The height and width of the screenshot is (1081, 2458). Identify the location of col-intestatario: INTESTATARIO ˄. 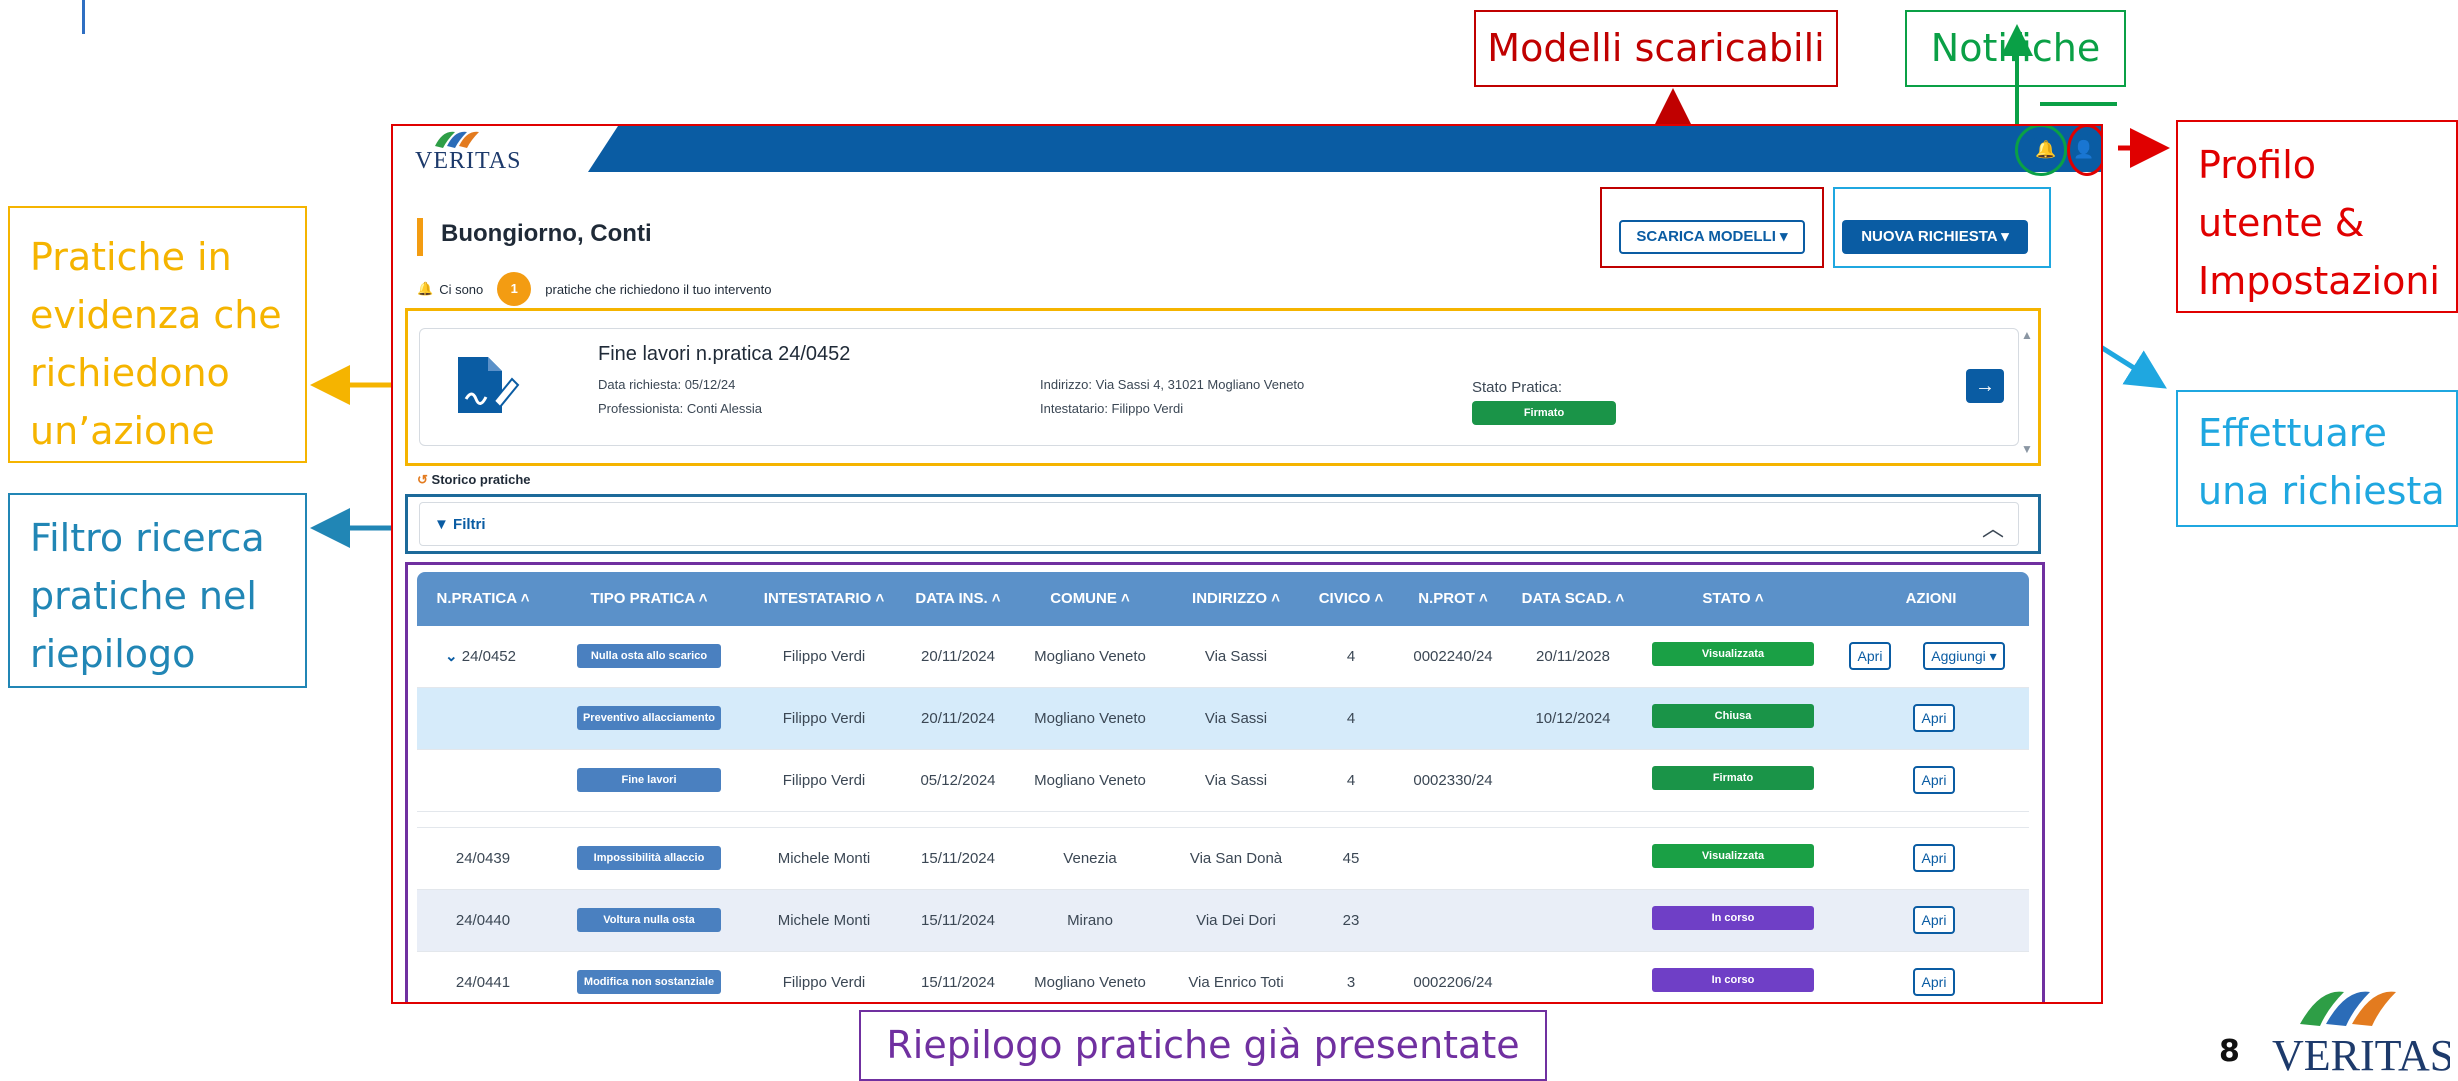
(824, 599).